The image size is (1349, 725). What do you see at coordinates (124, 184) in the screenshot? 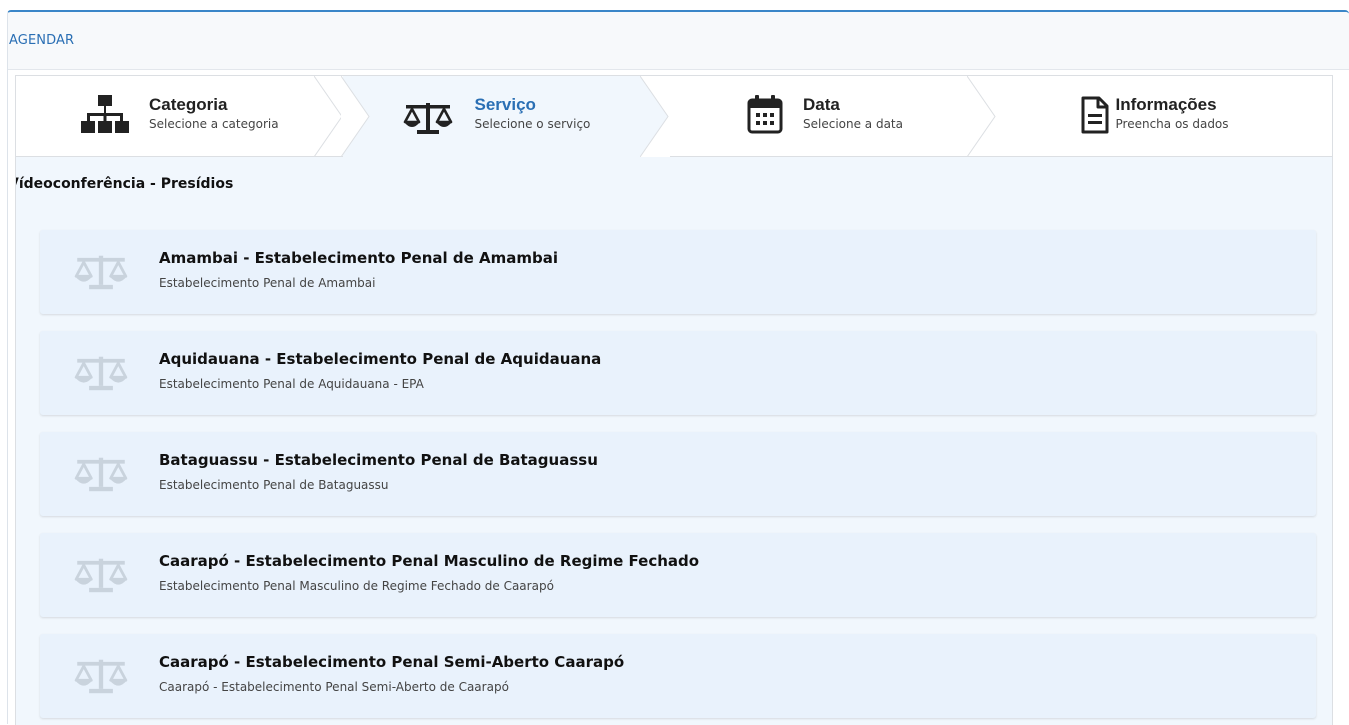
I see `section-title: Vídeoconferência - Presídios` at bounding box center [124, 184].